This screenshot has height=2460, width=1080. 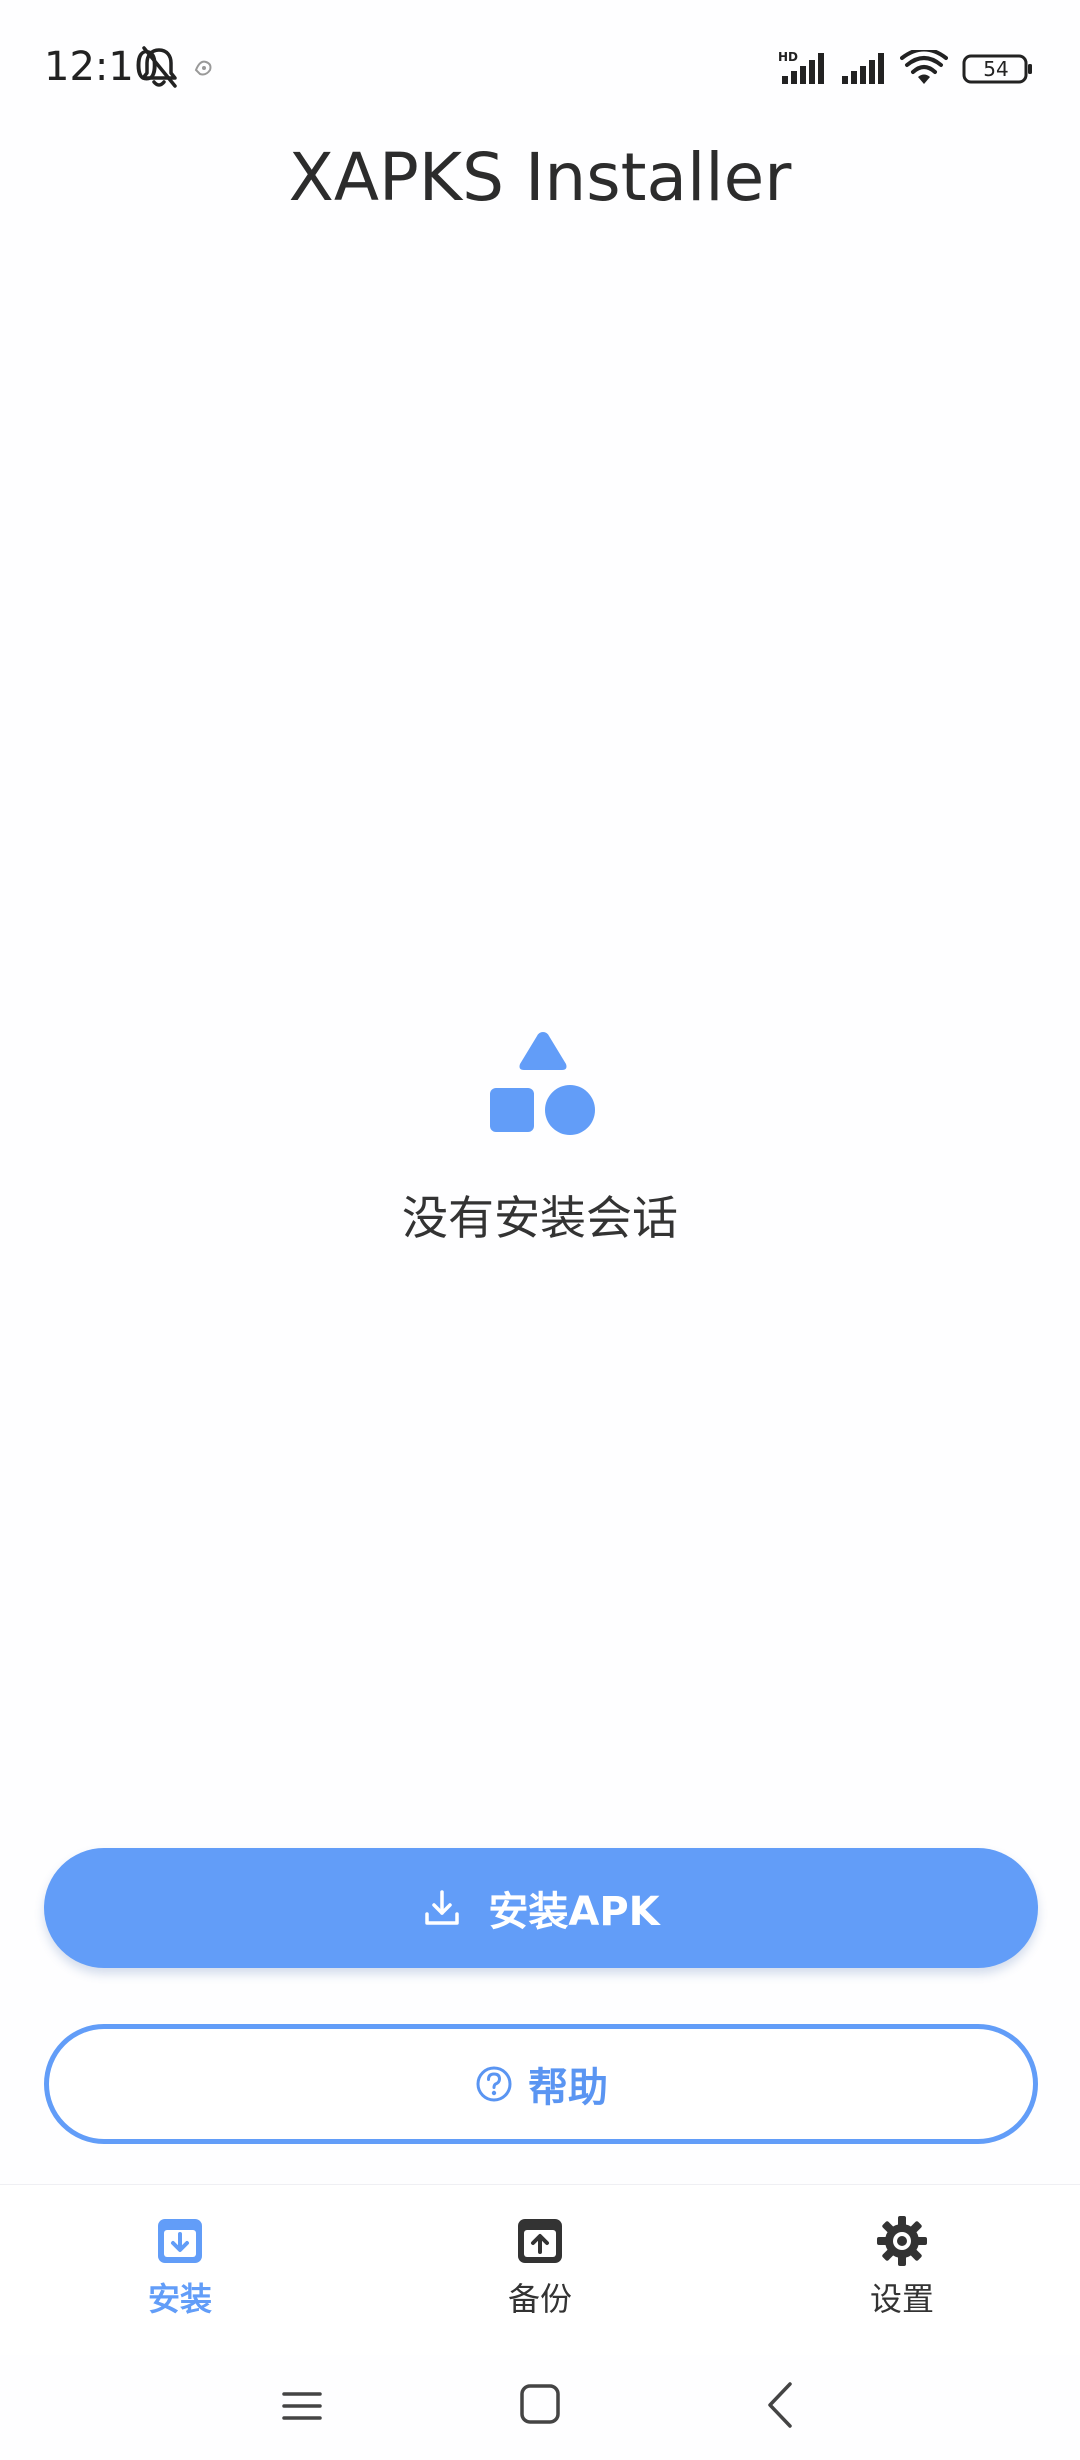 I want to click on help-label: 帮助, so click(x=568, y=2088).